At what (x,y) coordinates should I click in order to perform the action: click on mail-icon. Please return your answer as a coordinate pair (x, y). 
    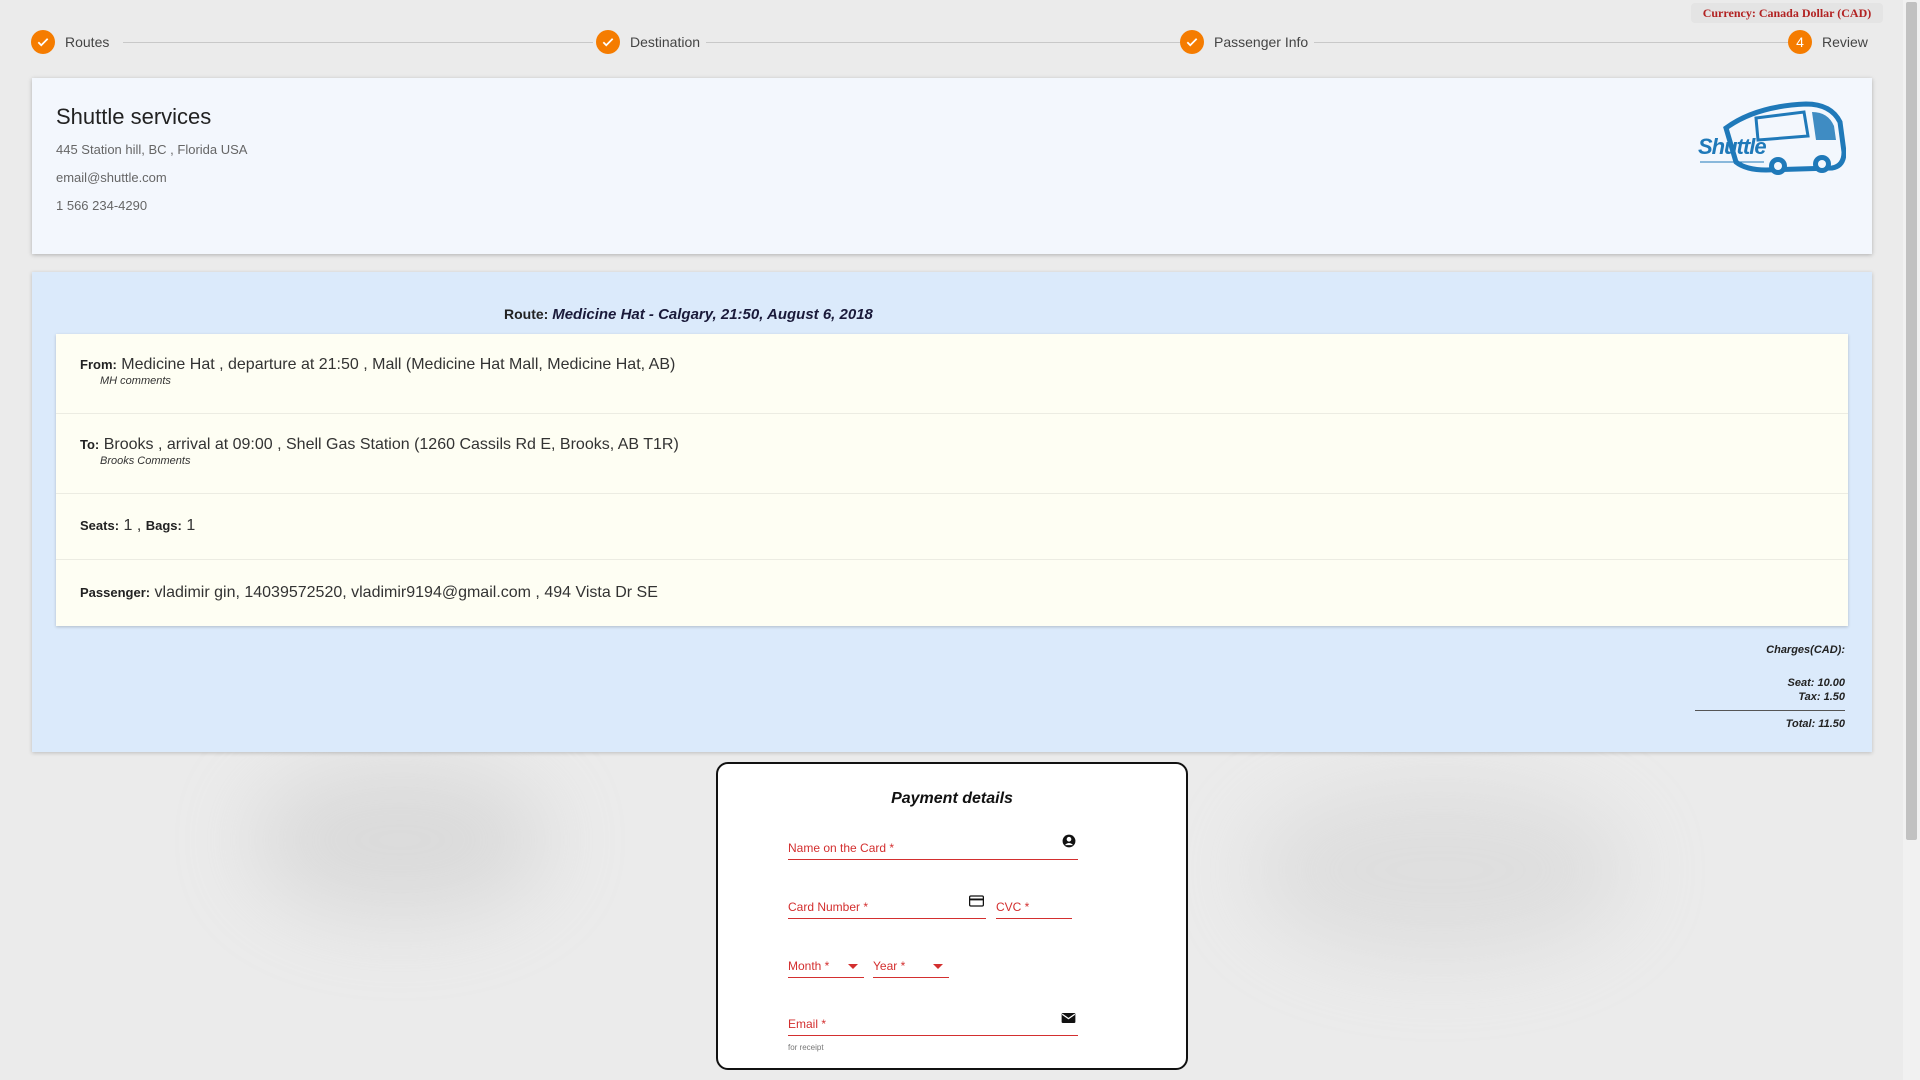
    Looking at the image, I should click on (1068, 1020).